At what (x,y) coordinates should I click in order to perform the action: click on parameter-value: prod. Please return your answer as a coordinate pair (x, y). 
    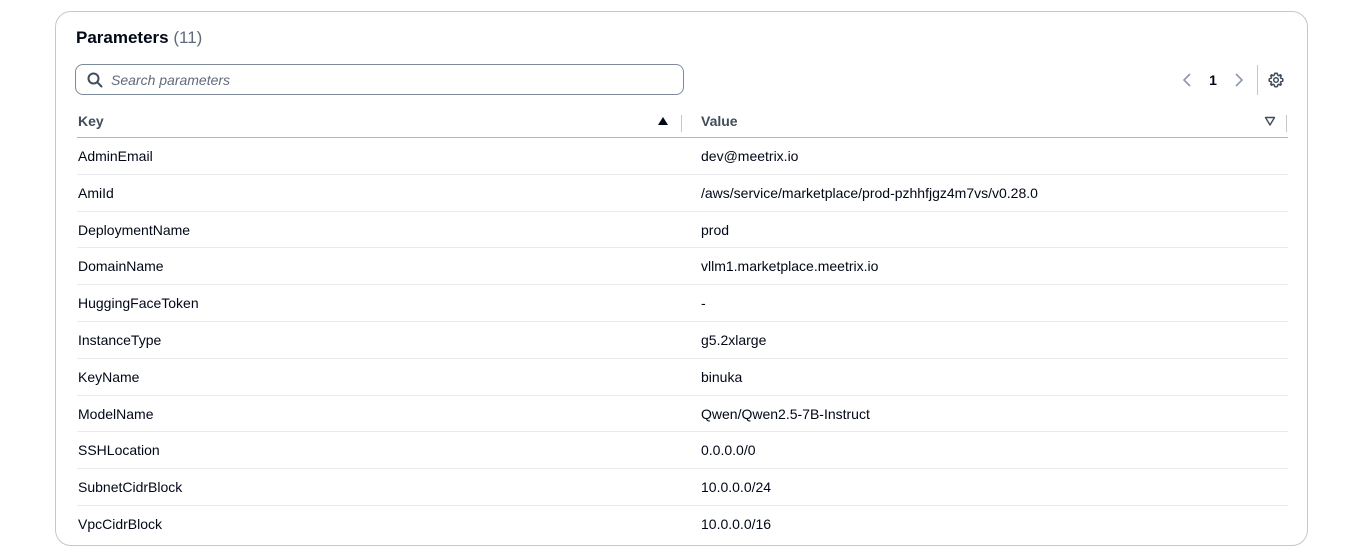
    Looking at the image, I should click on (715, 229).